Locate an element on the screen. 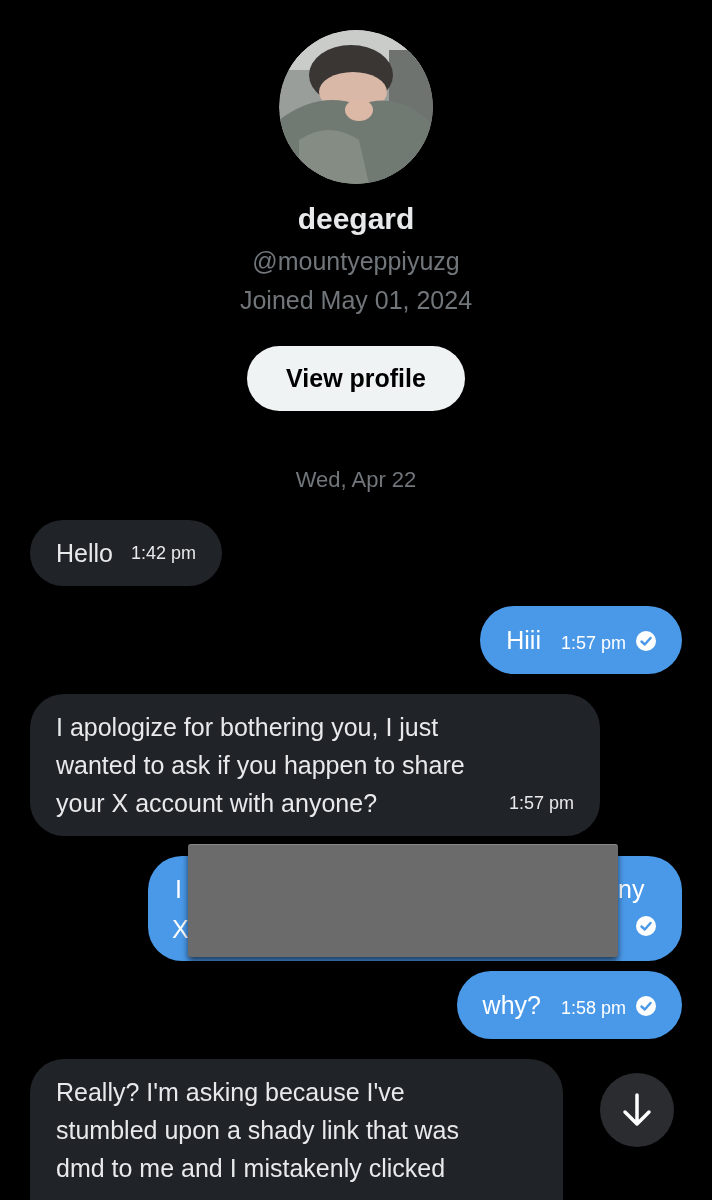 This screenshot has height=1200, width=712. message-text: Really? I'm asking because I've stumbled upon a shady link that was dmd to me and I mistakenly clicked is located at coordinates (258, 1130).